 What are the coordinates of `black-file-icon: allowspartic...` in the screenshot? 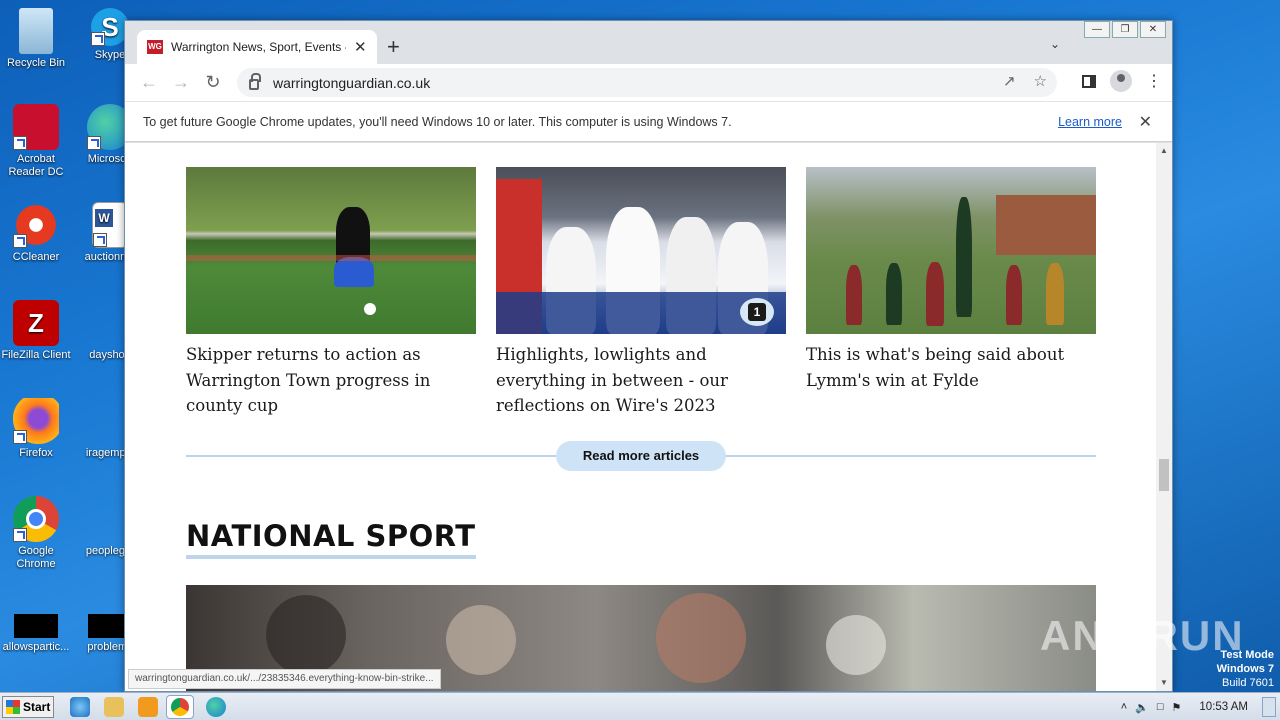 It's located at (37, 634).